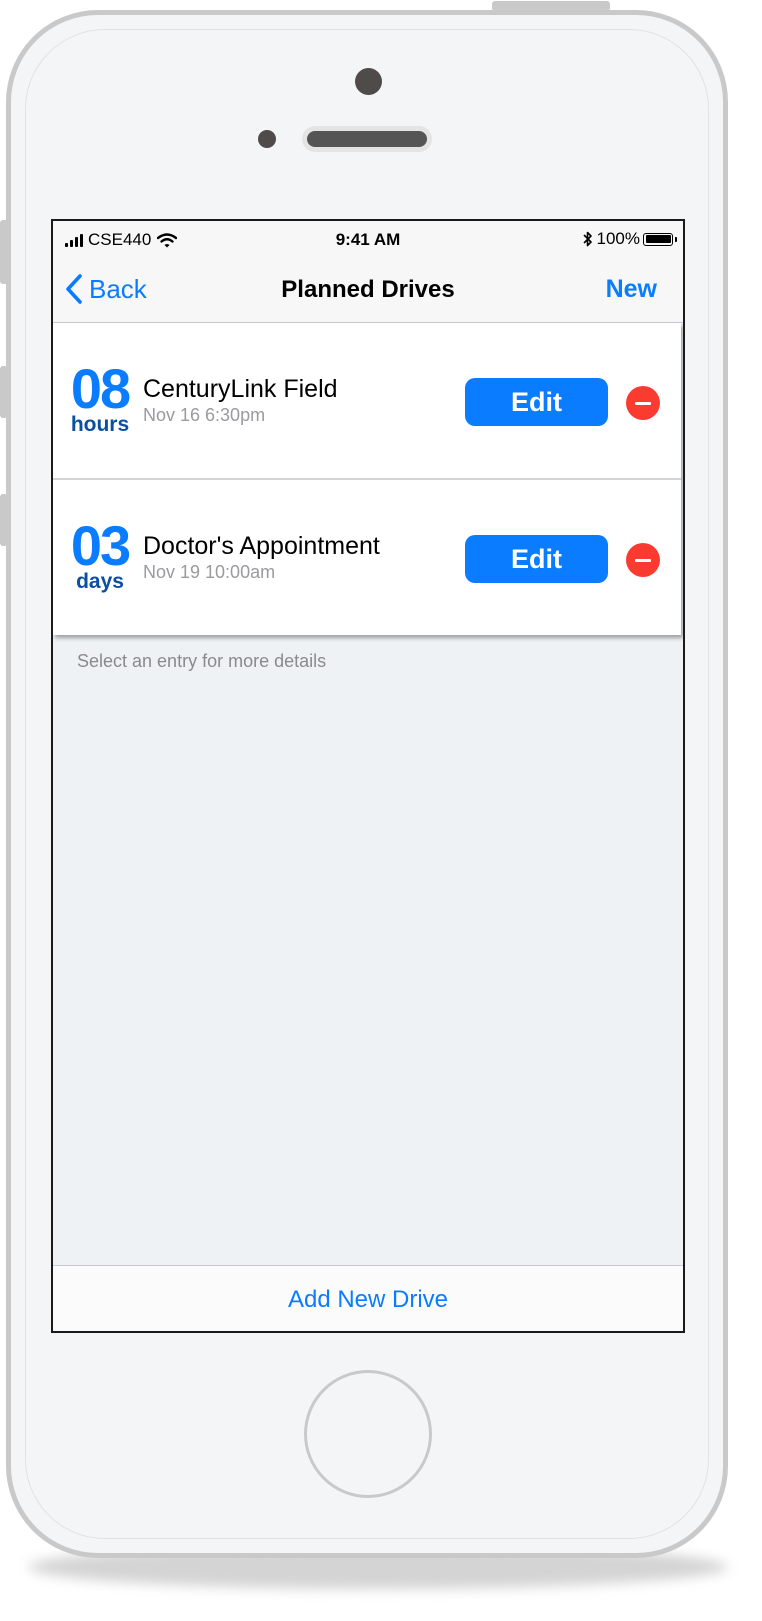 This screenshot has height=1621, width=762. Describe the element at coordinates (368, 81) in the screenshot. I see `front-camera` at that location.